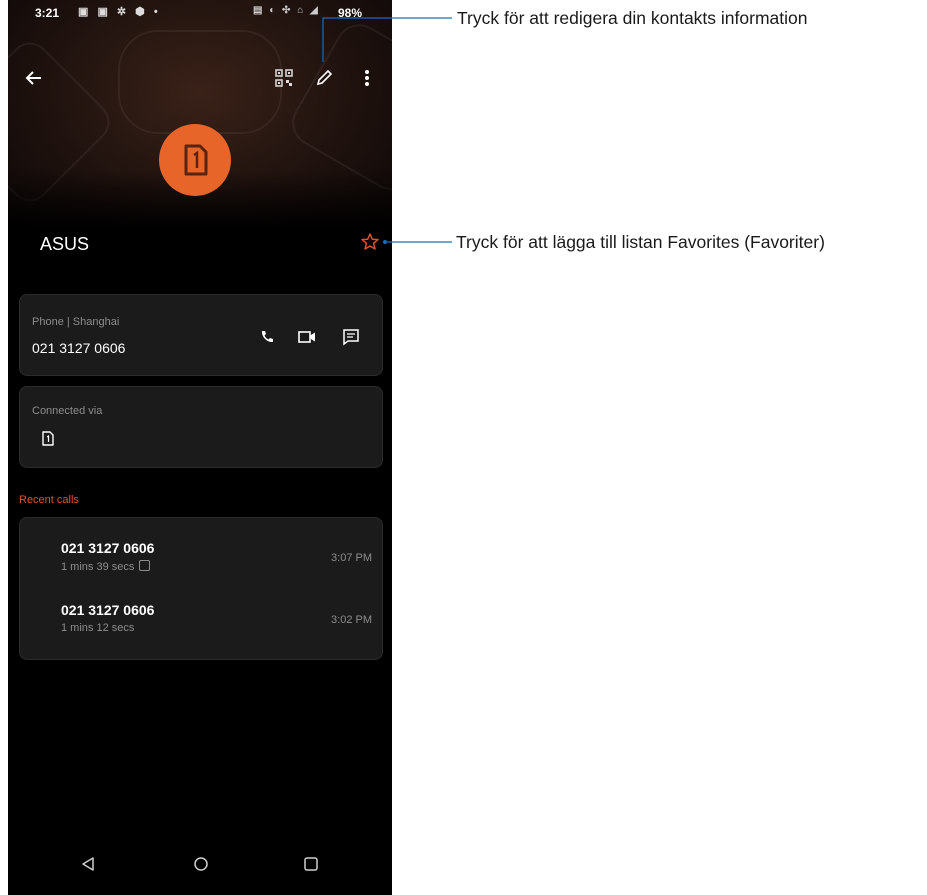 Image resolution: width=927 pixels, height=895 pixels. I want to click on video-call-button, so click(307, 337).